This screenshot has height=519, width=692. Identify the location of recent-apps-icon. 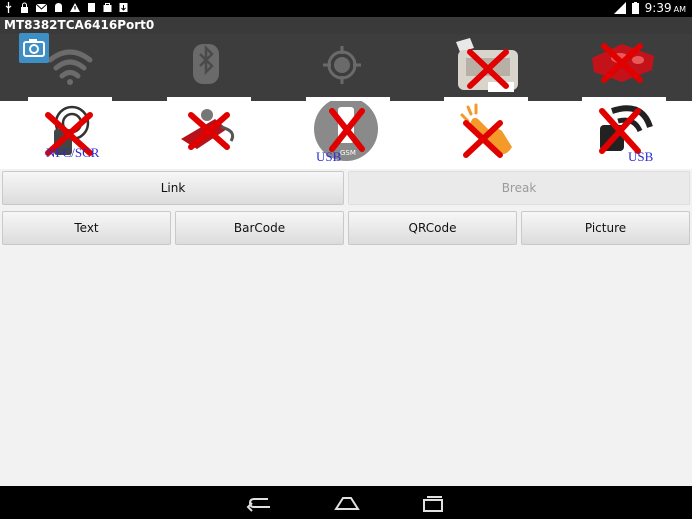
(433, 503).